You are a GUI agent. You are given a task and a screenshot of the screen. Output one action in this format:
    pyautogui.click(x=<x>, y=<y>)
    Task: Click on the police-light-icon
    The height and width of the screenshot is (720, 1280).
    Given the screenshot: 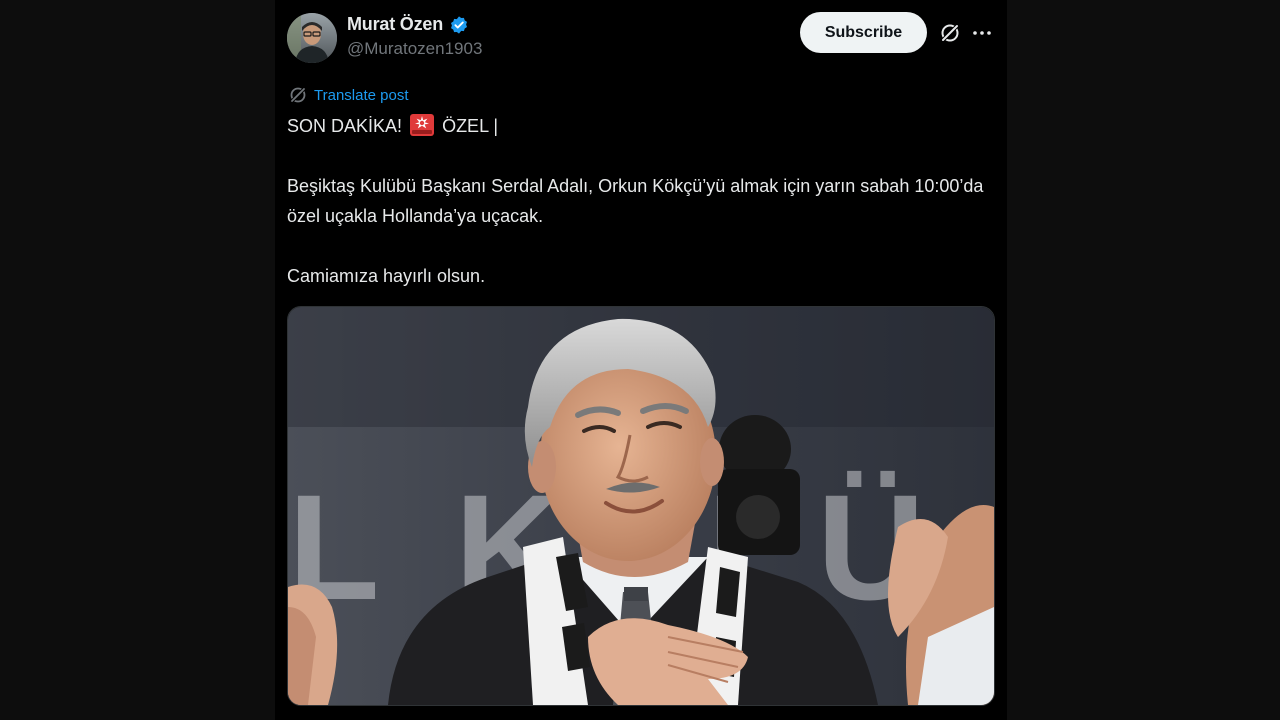 What is the action you would take?
    pyautogui.click(x=422, y=125)
    